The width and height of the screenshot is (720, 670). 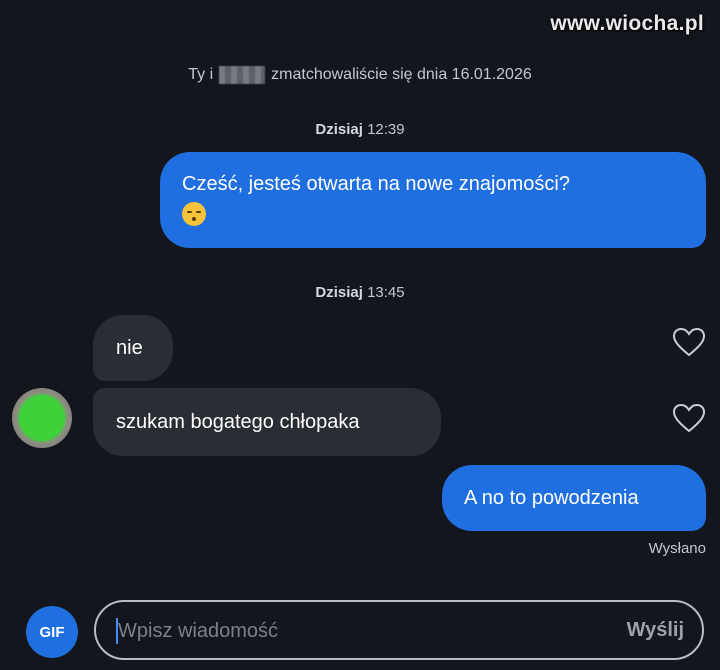 I want to click on avatar, so click(x=42, y=418).